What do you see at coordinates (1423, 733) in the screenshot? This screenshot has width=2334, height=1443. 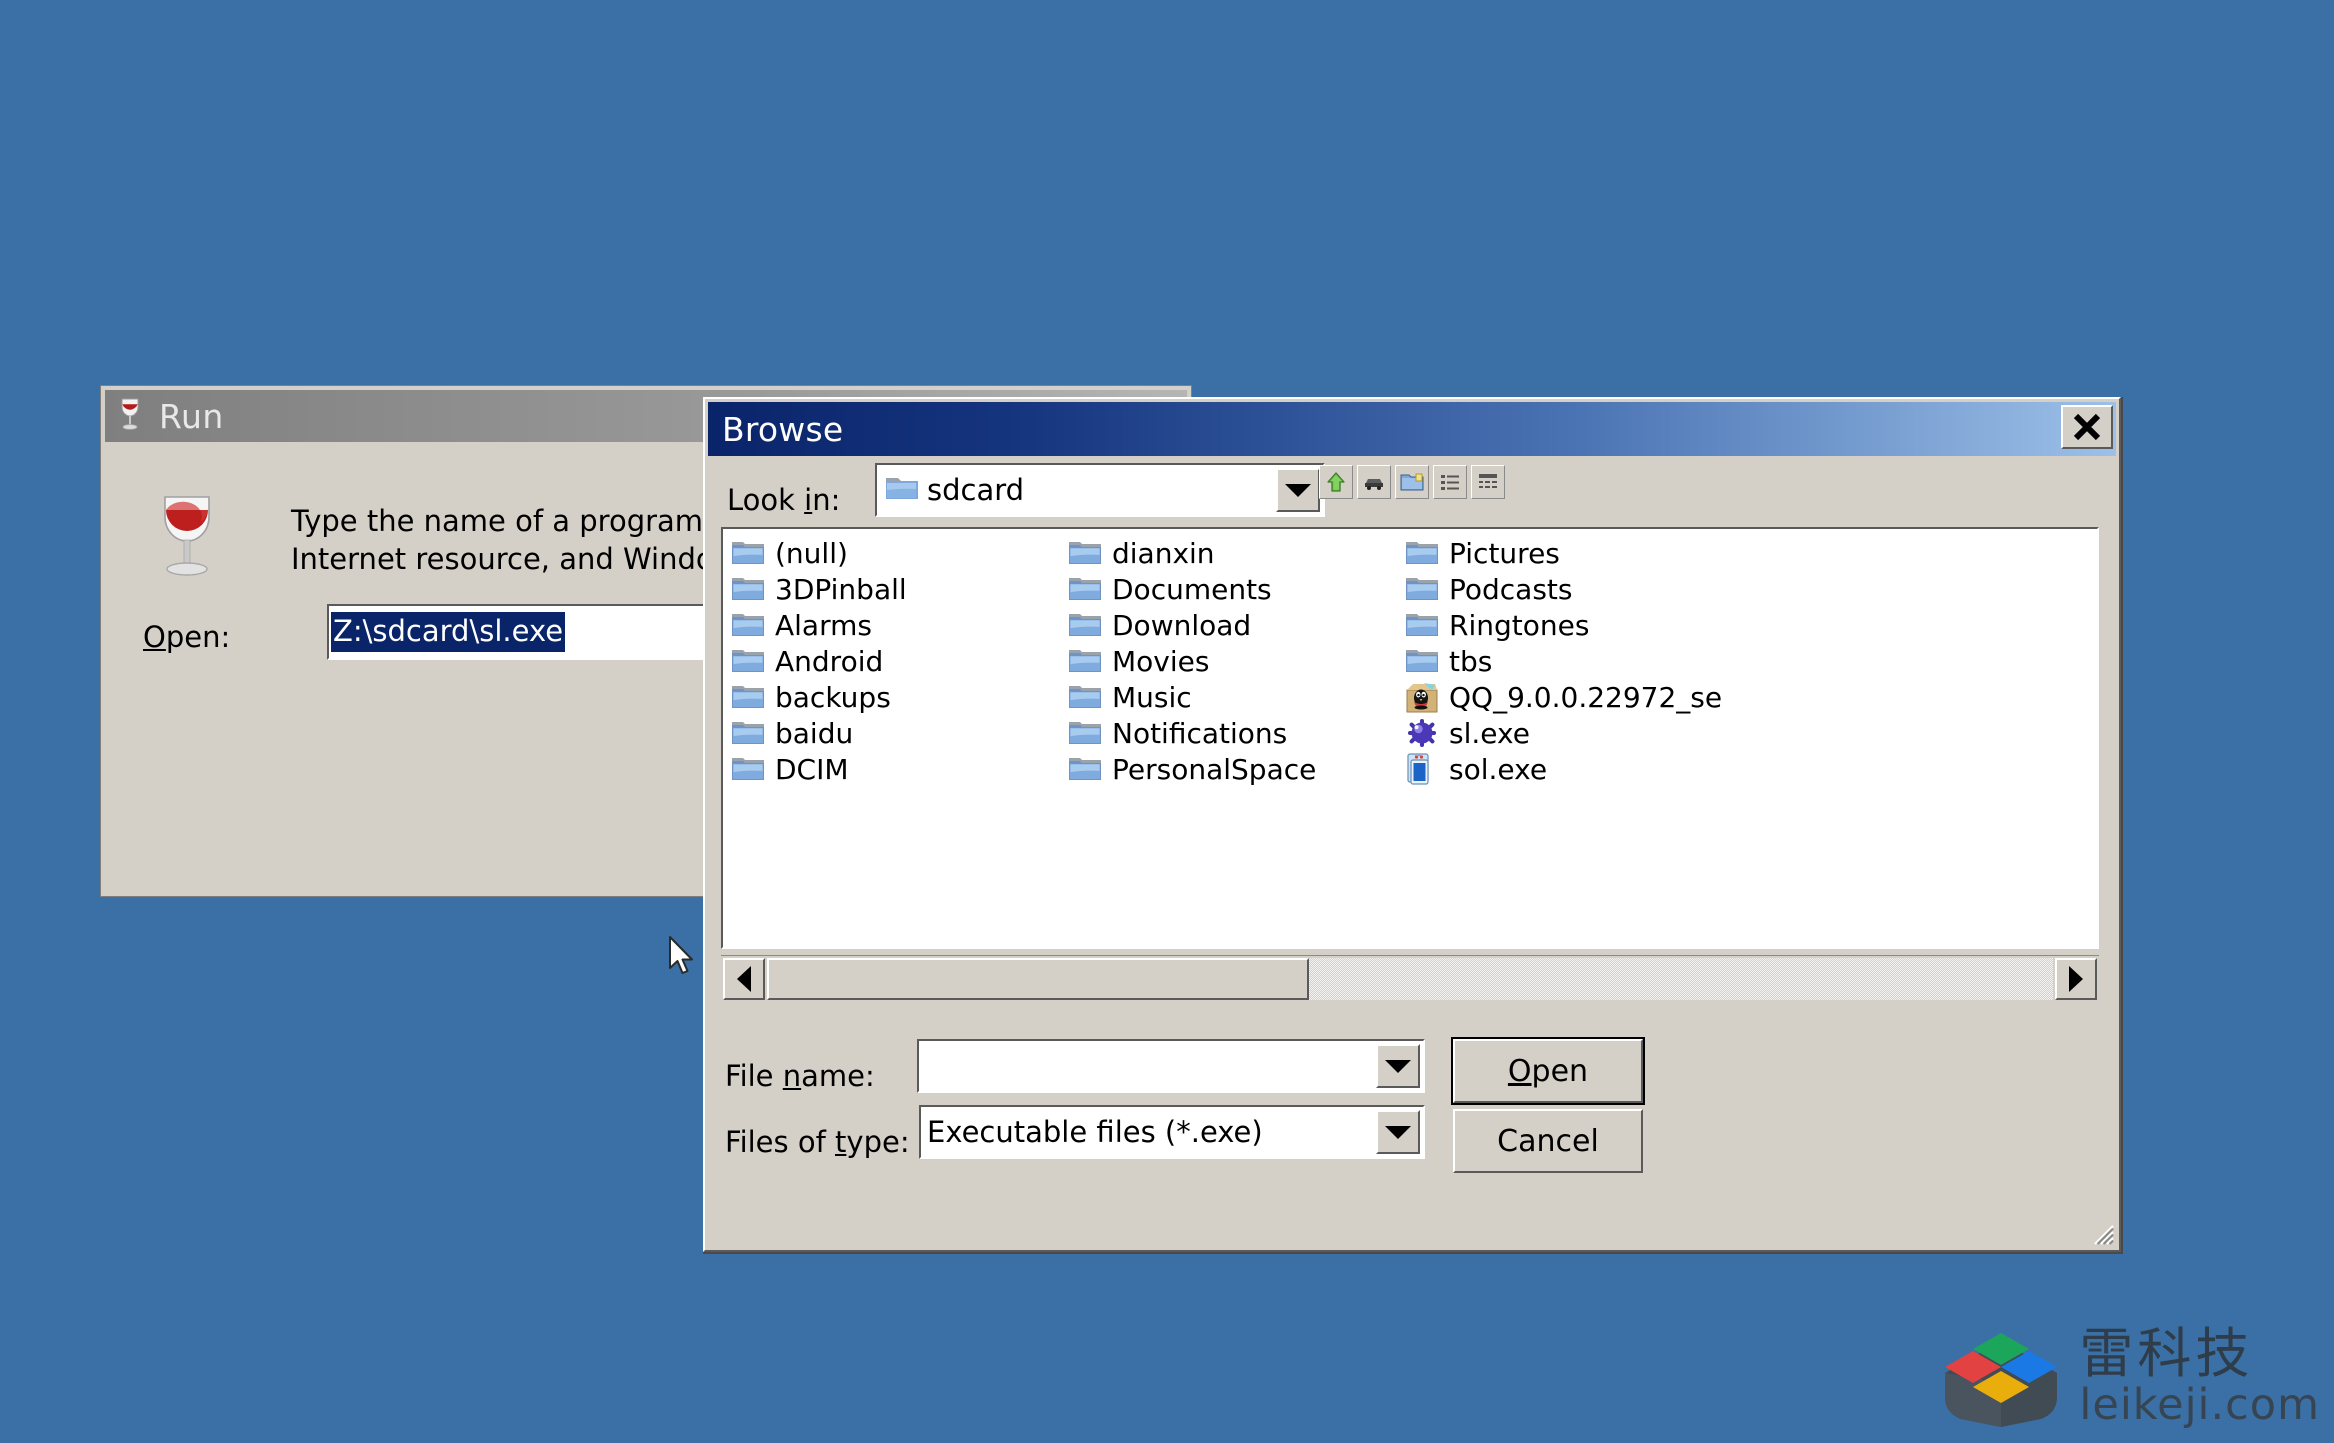 I see `minesweeper-mine-icon` at bounding box center [1423, 733].